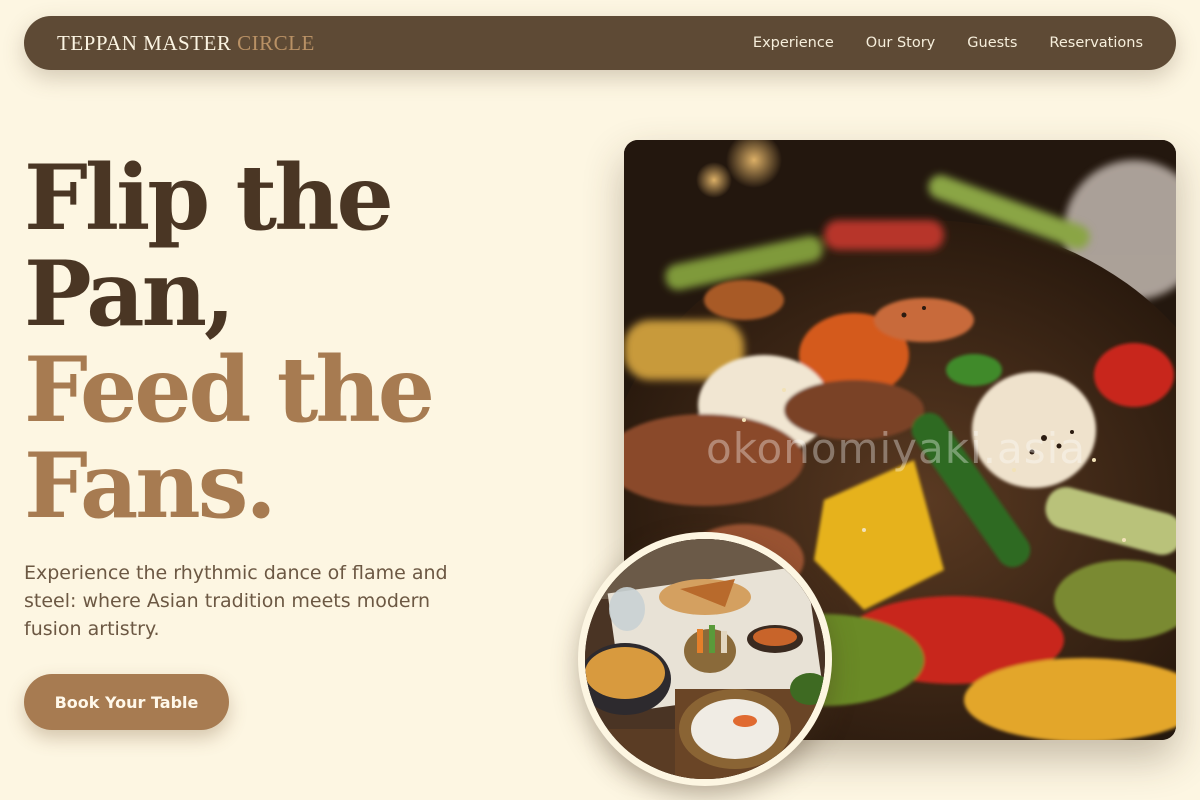  Describe the element at coordinates (896, 448) in the screenshot. I see `image-watermark: okonomiyaki.asia` at that location.